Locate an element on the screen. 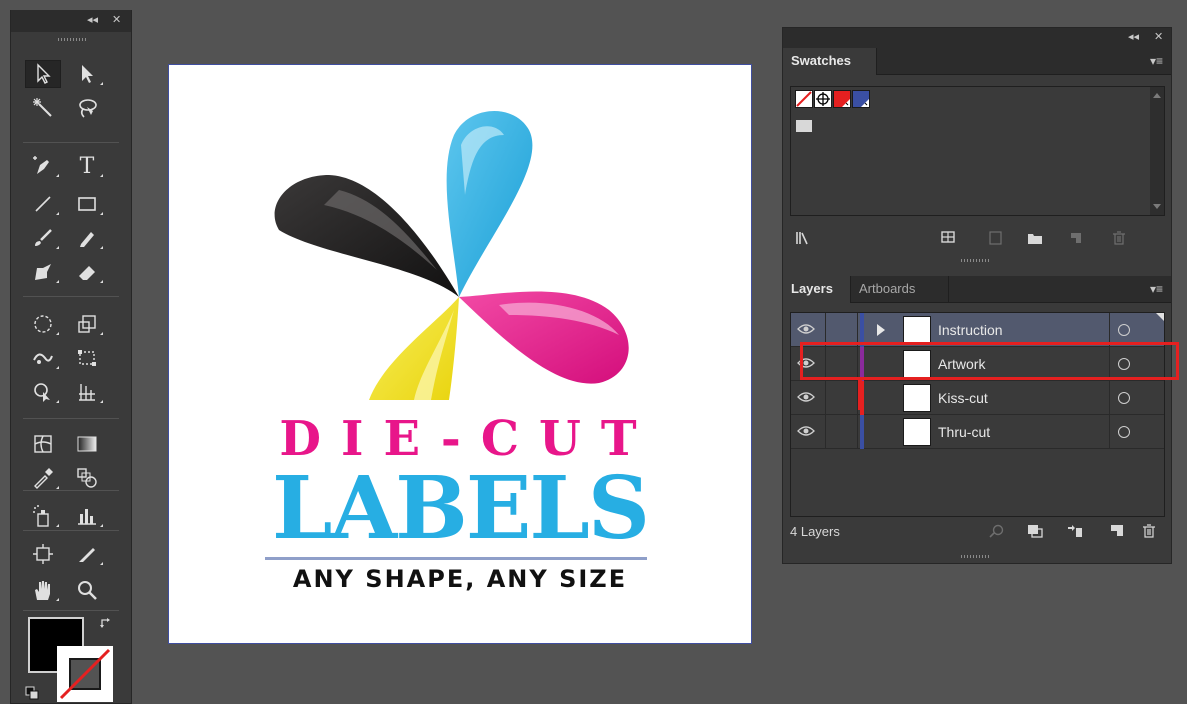 This screenshot has width=1187, height=704. paintbrush-tool is located at coordinates (43, 238).